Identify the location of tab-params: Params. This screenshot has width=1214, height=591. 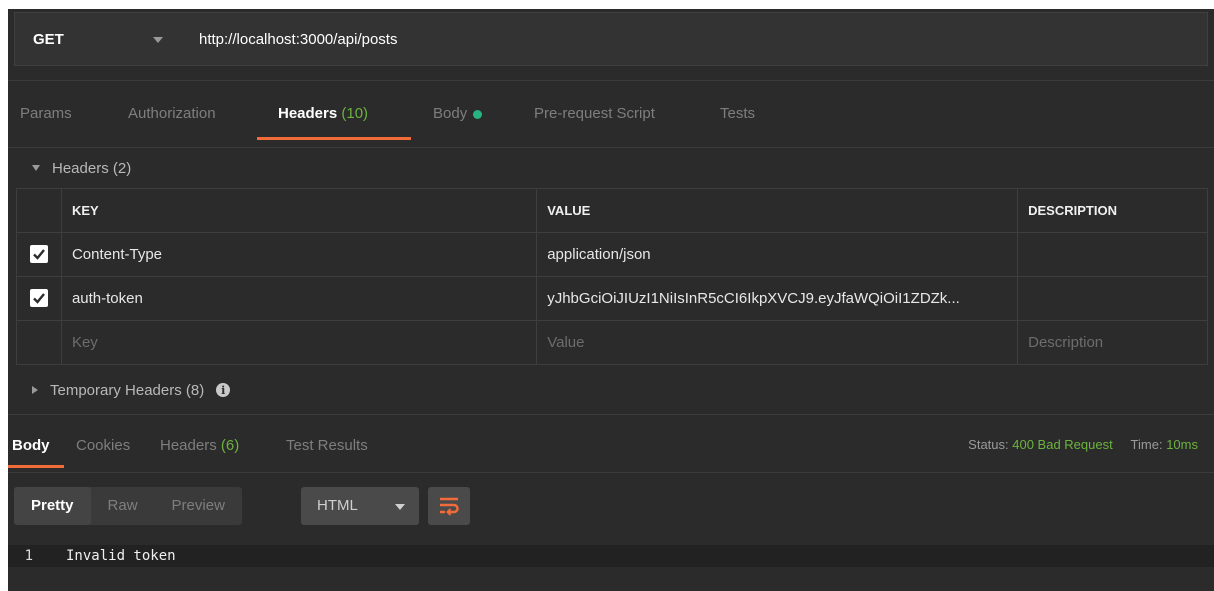
(46, 121).